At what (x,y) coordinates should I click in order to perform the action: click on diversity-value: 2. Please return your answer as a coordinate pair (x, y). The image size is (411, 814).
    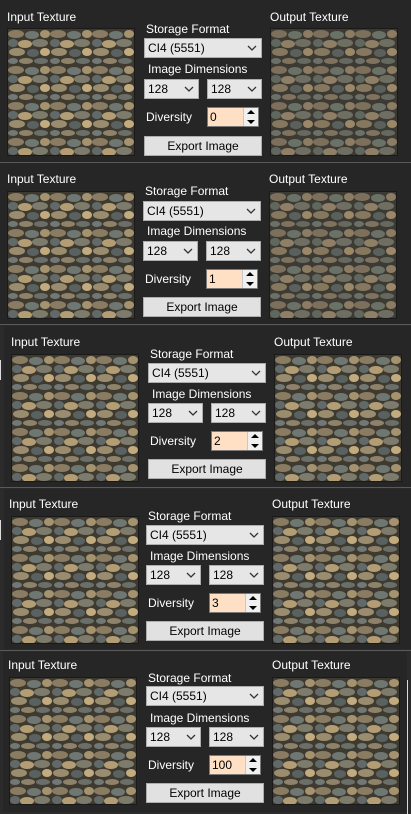
    Looking at the image, I should click on (230, 441).